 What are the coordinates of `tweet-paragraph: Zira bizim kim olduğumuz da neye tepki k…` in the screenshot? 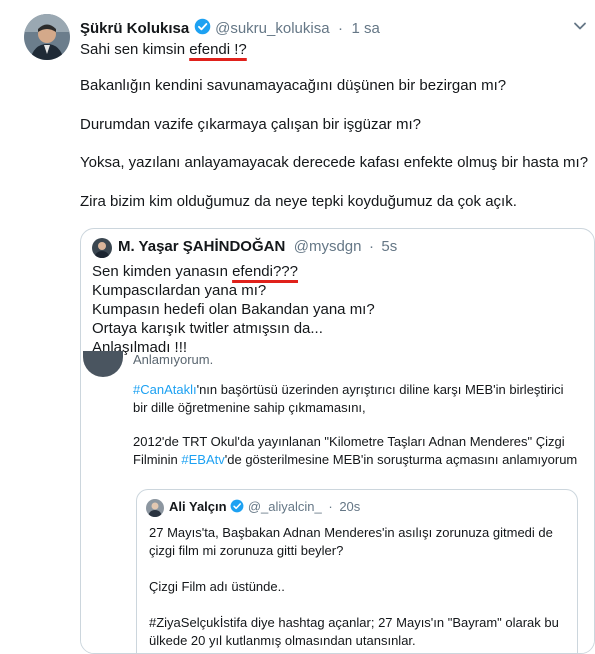 It's located at (298, 201).